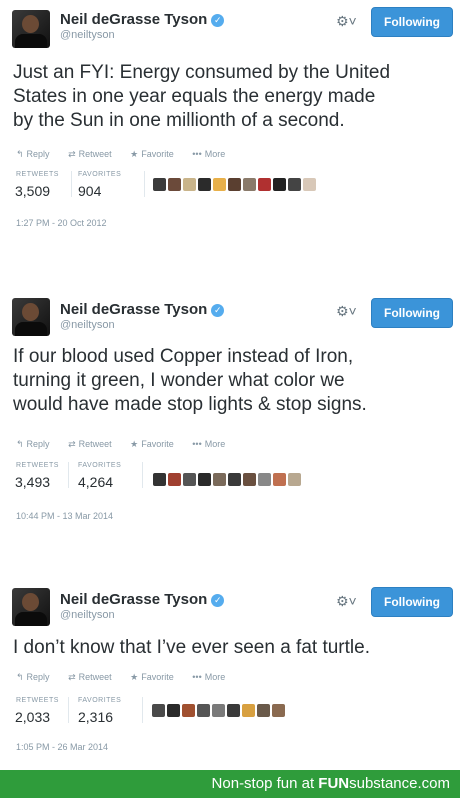 This screenshot has width=460, height=798. I want to click on retweets-count: 3,509, so click(32, 191).